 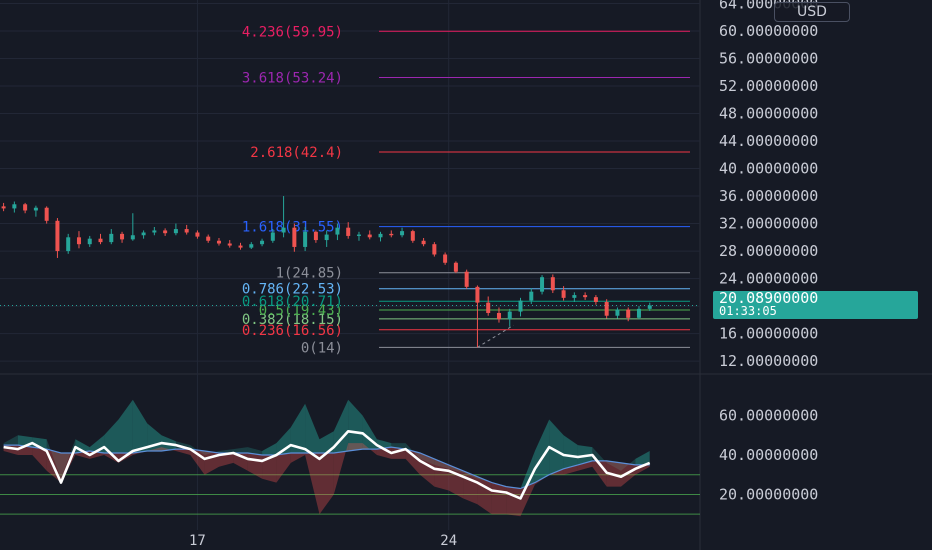 I want to click on last-price-label: 20.08900000 01:33:05, so click(x=815, y=305).